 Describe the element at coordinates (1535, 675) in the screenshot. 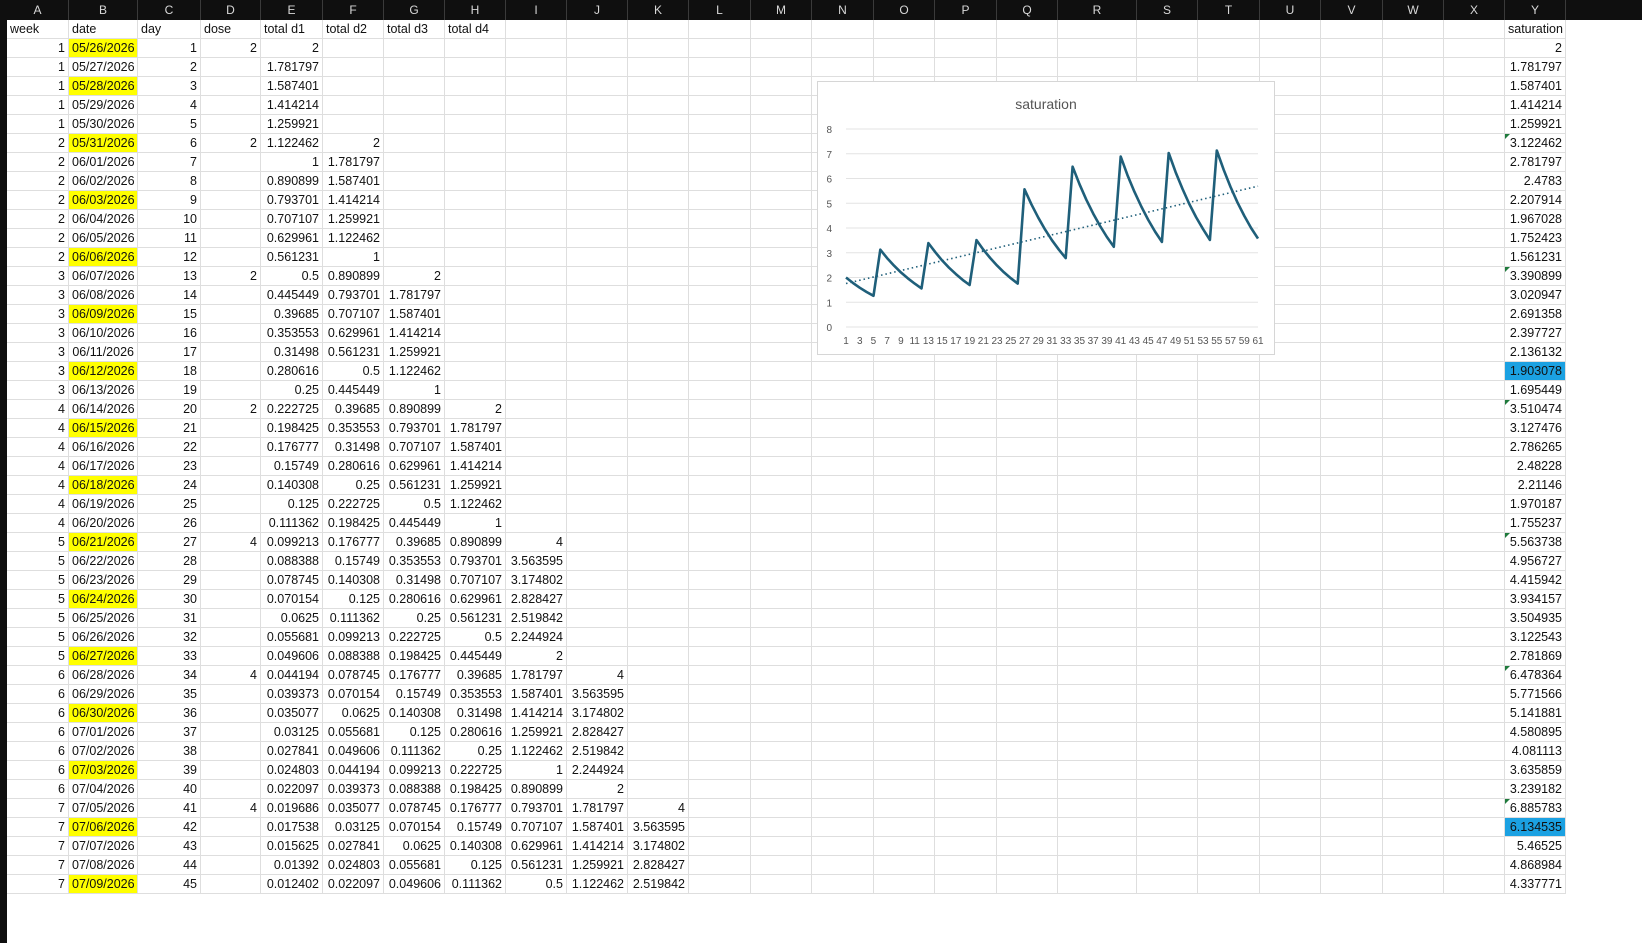

I see `cell-saturation: 6.478364` at that location.